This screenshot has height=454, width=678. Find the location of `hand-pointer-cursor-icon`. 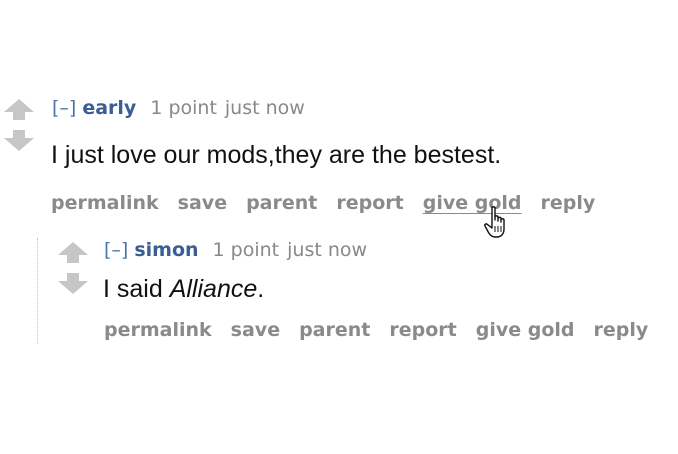

hand-pointer-cursor-icon is located at coordinates (494, 222).